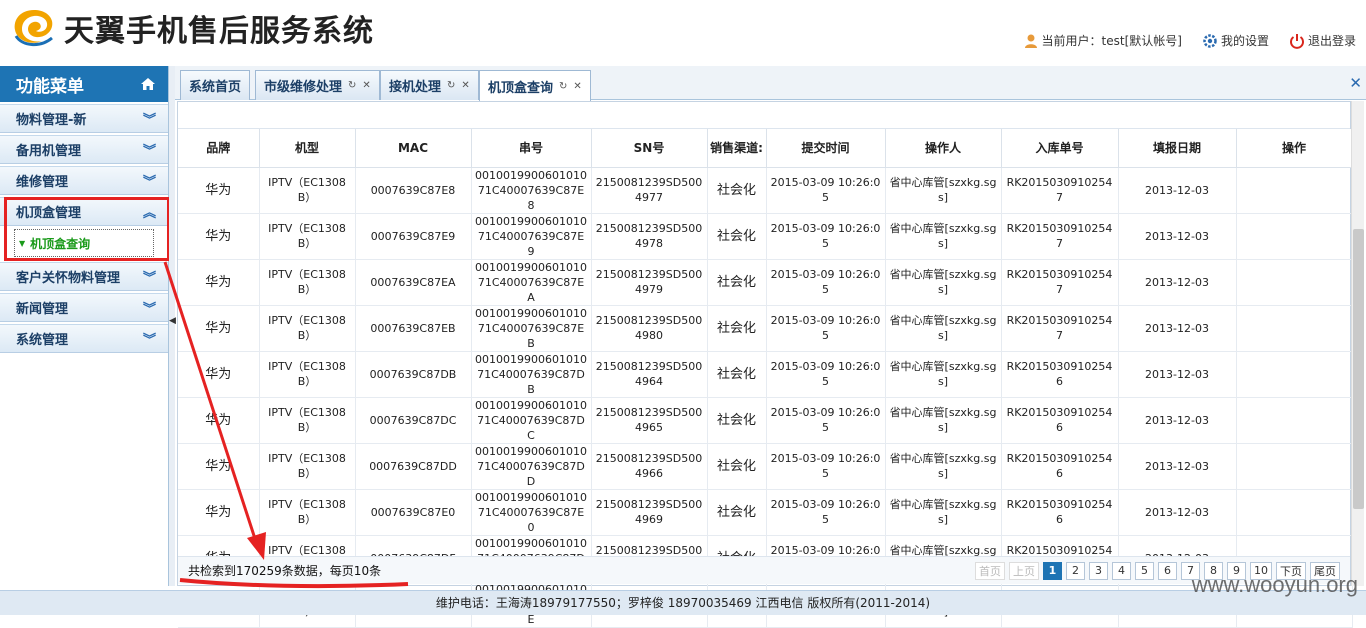 The height and width of the screenshot is (628, 1366). What do you see at coordinates (1355, 83) in the screenshot?
I see `close-all-tabs-icon: ✕` at bounding box center [1355, 83].